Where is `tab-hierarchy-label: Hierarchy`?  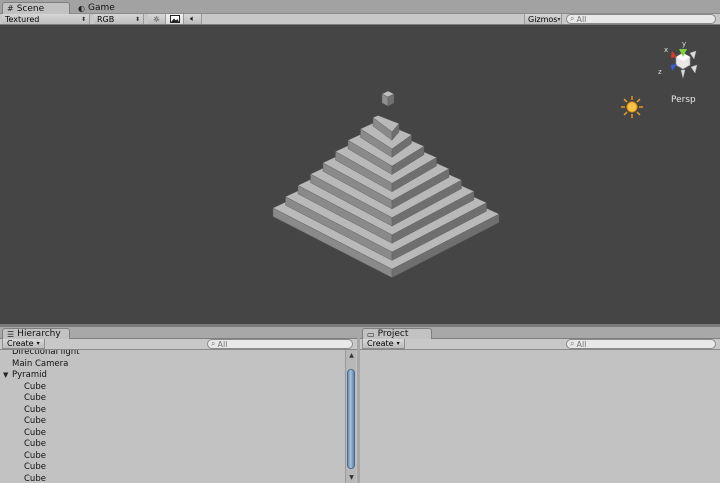
tab-hierarchy-label: Hierarchy is located at coordinates (39, 334).